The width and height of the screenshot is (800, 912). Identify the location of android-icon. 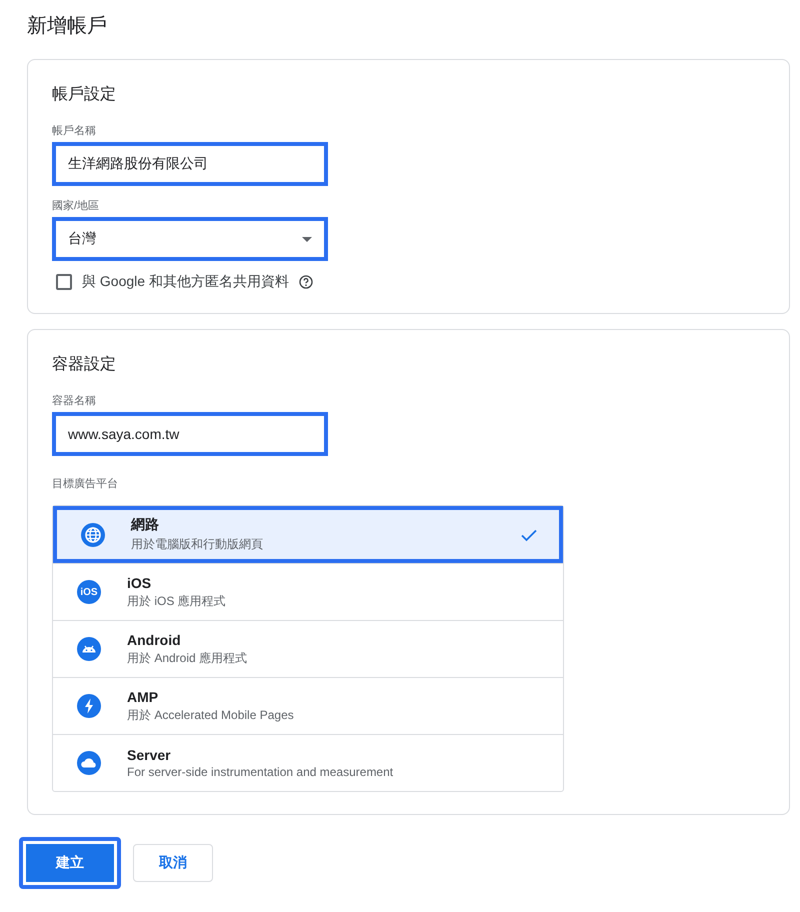
(89, 649).